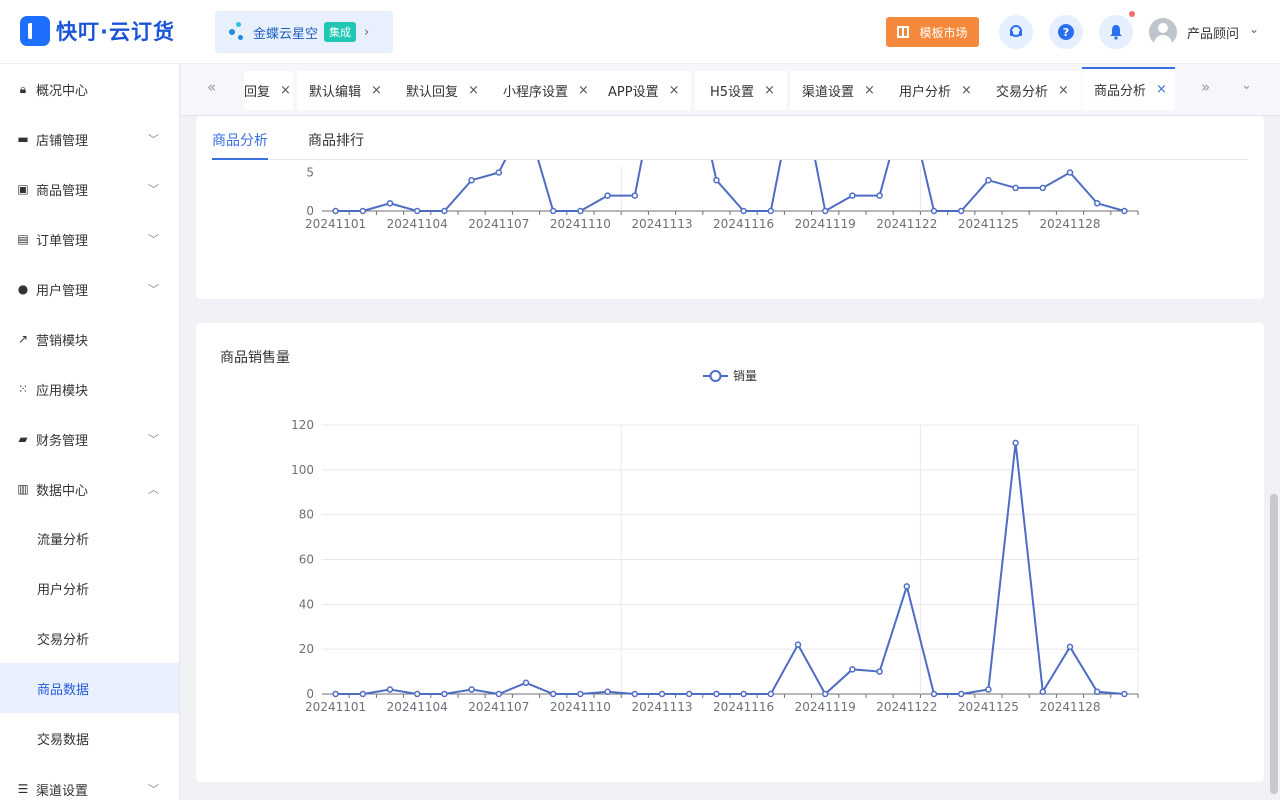 The height and width of the screenshot is (800, 1280). Describe the element at coordinates (89, 139) in the screenshot. I see `sidebar-item-store: ▬ 店铺管理 ﹀` at that location.